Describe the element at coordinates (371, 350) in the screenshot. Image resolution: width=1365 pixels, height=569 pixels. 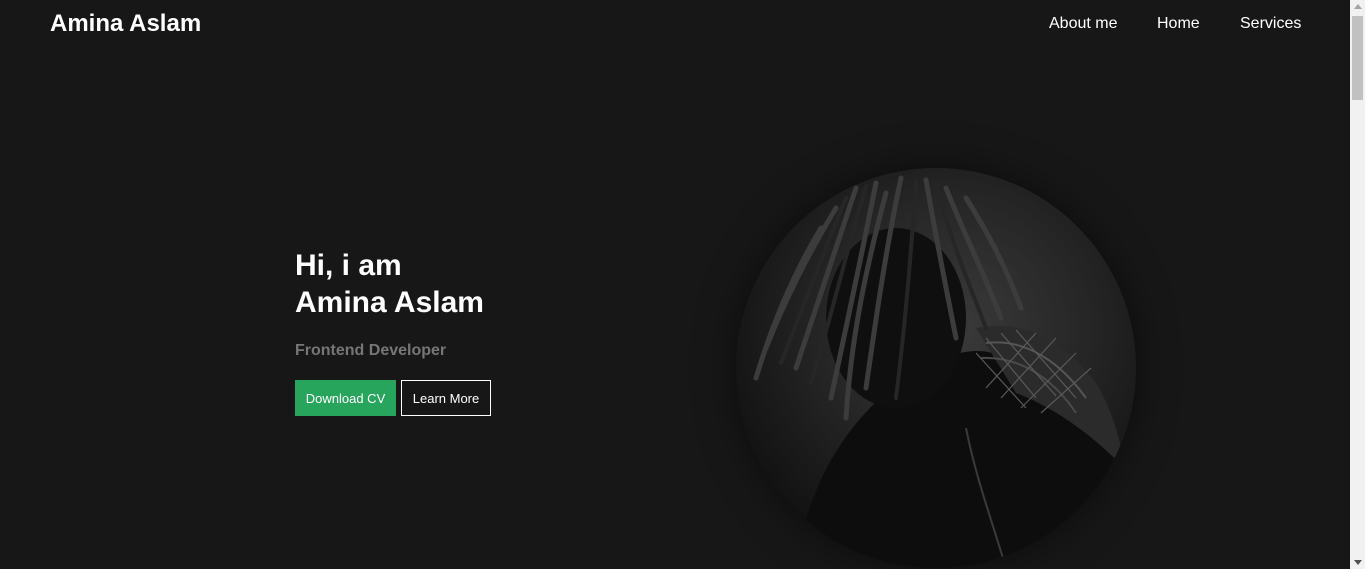
I see `hero-role: Frontend Developer` at that location.